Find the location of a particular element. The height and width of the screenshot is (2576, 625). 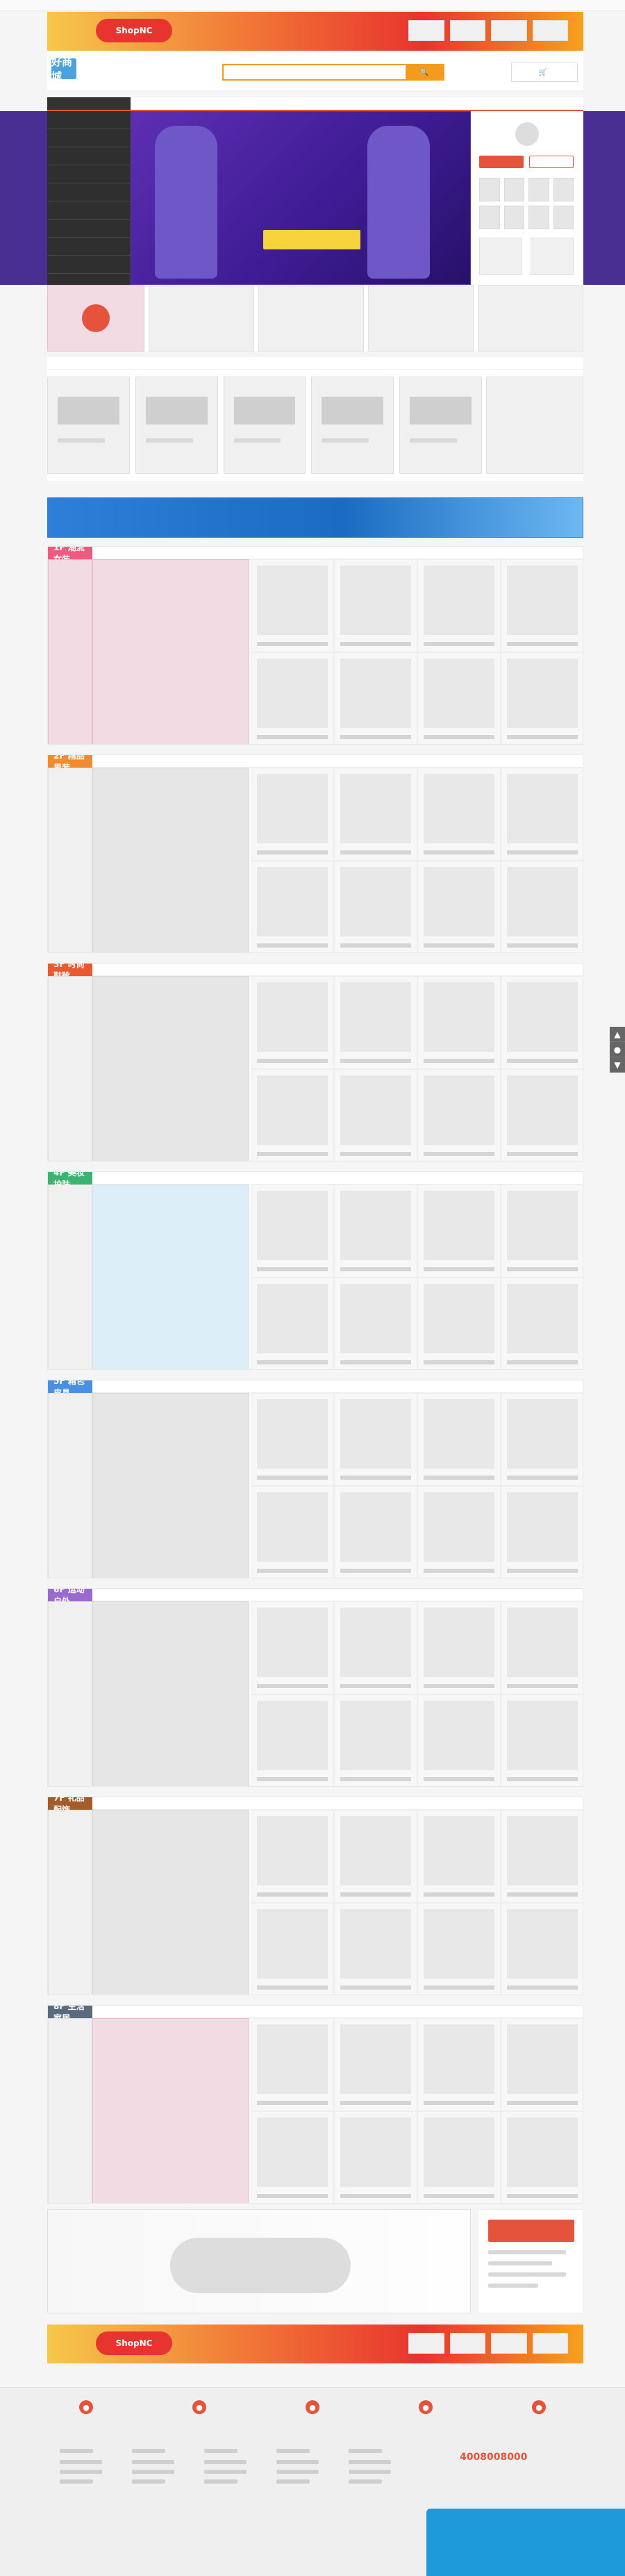

hero-cta is located at coordinates (311, 239).